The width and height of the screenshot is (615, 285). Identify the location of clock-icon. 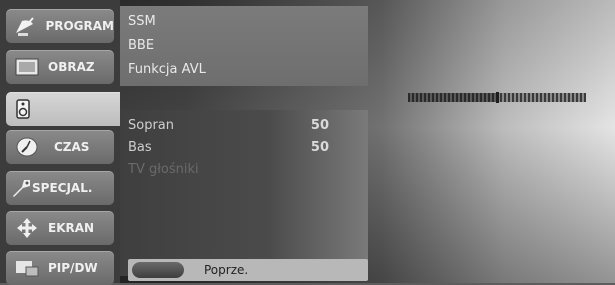
(27, 147).